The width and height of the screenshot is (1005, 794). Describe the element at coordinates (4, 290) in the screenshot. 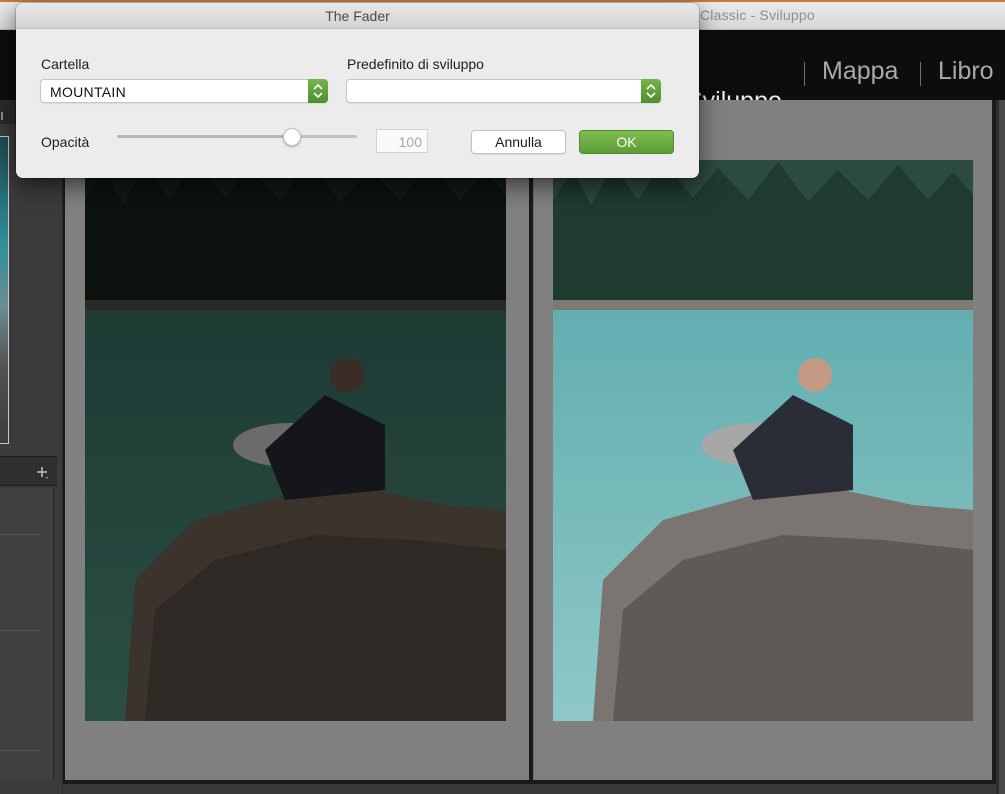

I see `navigator-thumbnail` at that location.